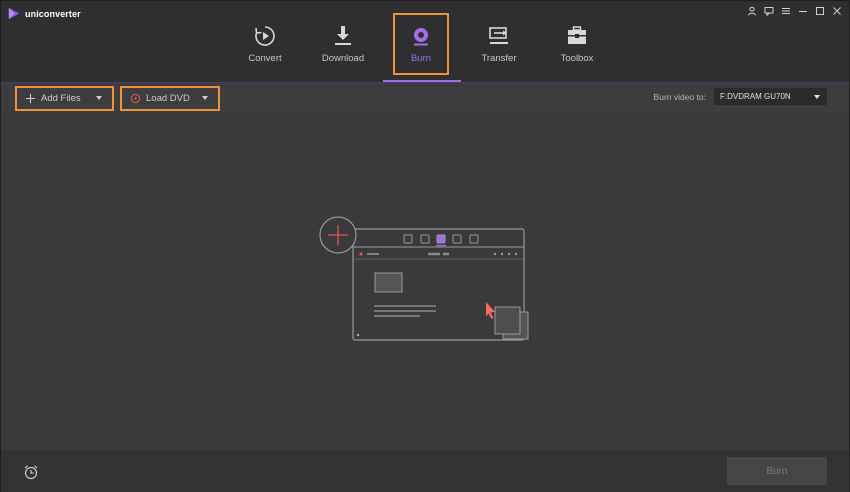  I want to click on add-files-button: Add Files, so click(64, 98).